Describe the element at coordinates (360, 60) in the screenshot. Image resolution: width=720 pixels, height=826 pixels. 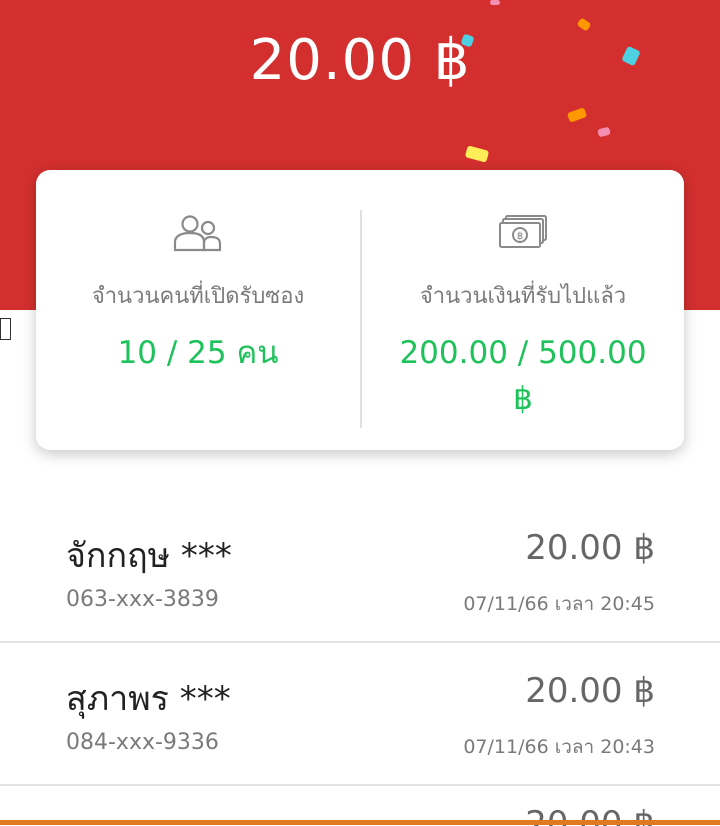
I see `received-amount: 20.00 ฿` at that location.